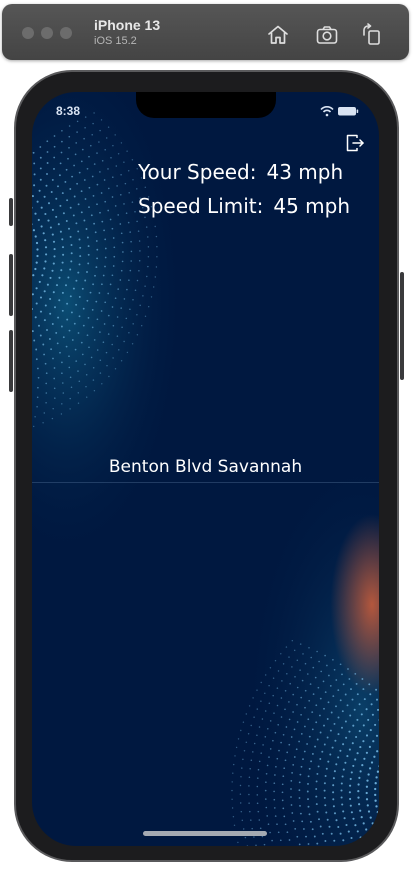  Describe the element at coordinates (11, 285) in the screenshot. I see `volume-up-button` at that location.